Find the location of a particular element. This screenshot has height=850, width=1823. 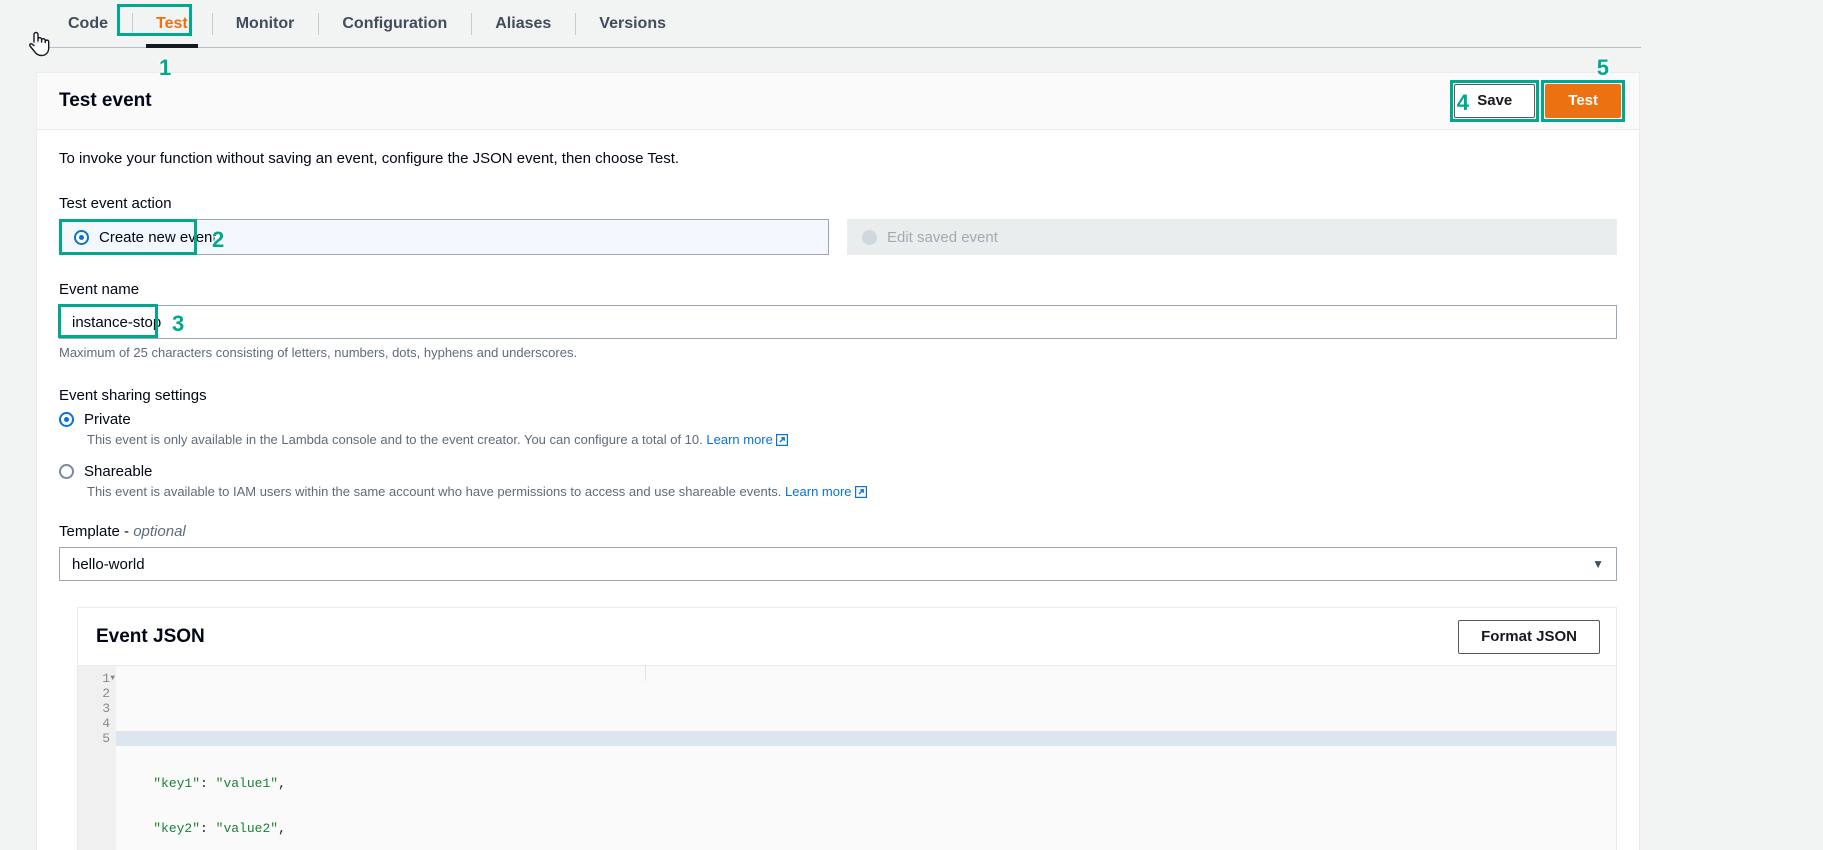

radio-shareable-icon is located at coordinates (66, 471).